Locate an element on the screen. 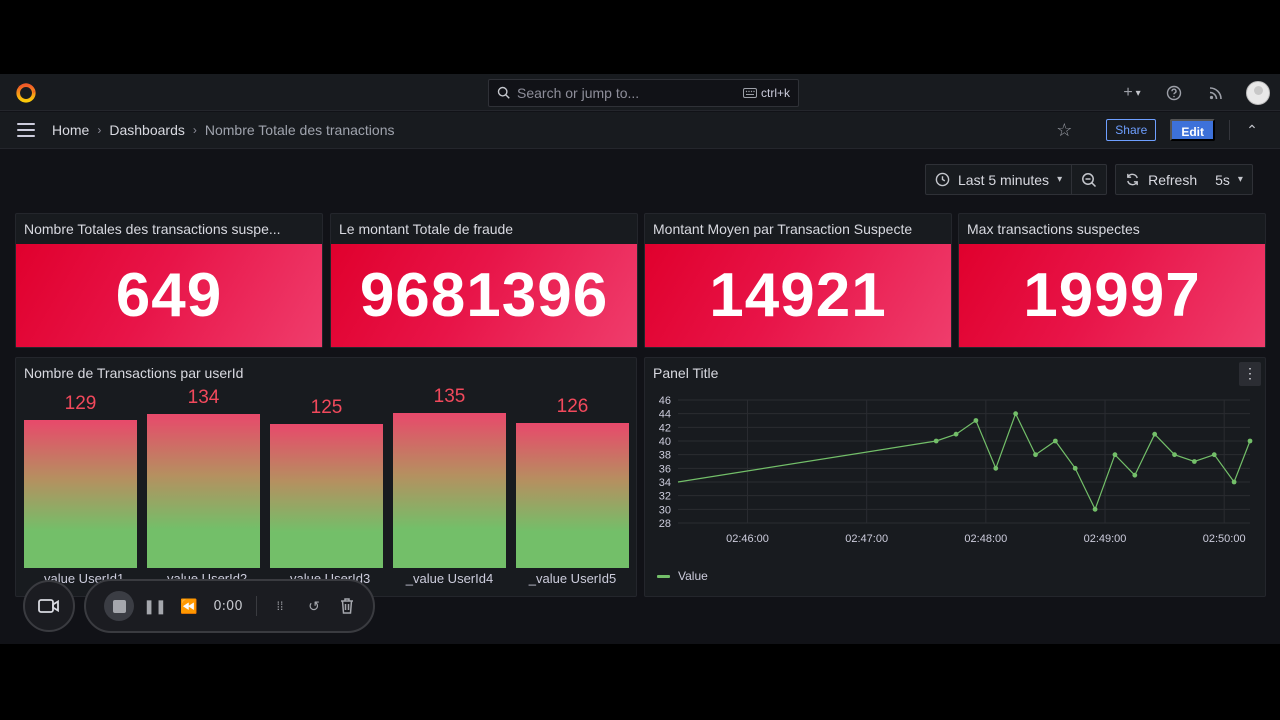 Image resolution: width=1280 pixels, height=720 pixels. panel-title: Panel Title is located at coordinates (686, 373).